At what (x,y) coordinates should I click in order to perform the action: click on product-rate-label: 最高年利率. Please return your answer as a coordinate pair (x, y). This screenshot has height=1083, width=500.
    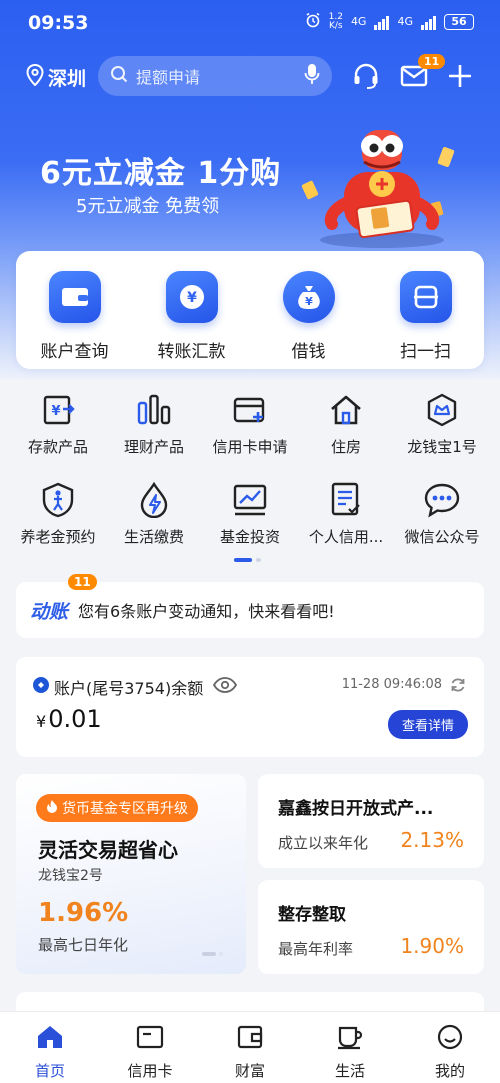
    Looking at the image, I should click on (316, 949).